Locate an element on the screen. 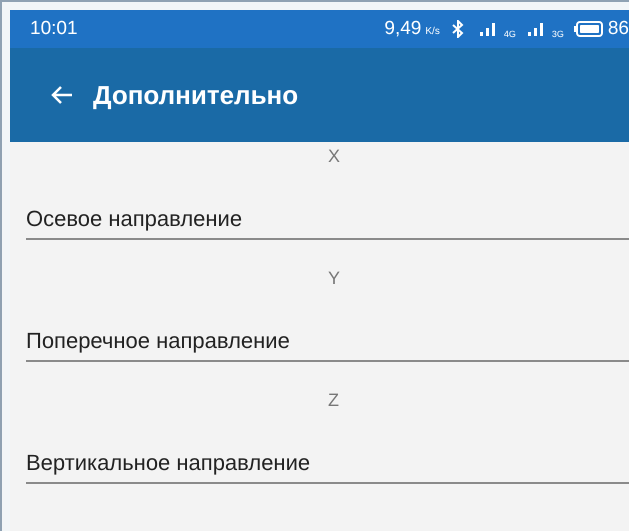  network-type: 3G is located at coordinates (558, 34).